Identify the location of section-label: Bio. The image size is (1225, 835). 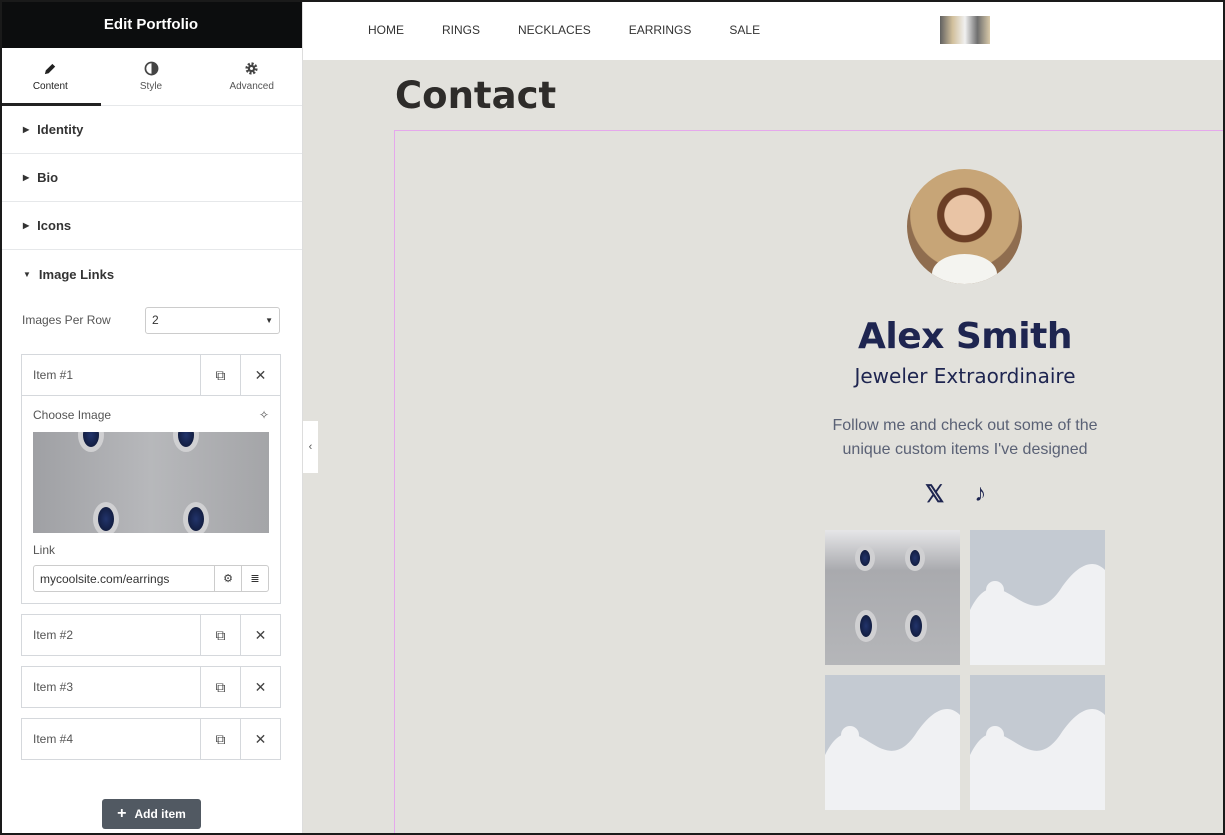
(48, 177).